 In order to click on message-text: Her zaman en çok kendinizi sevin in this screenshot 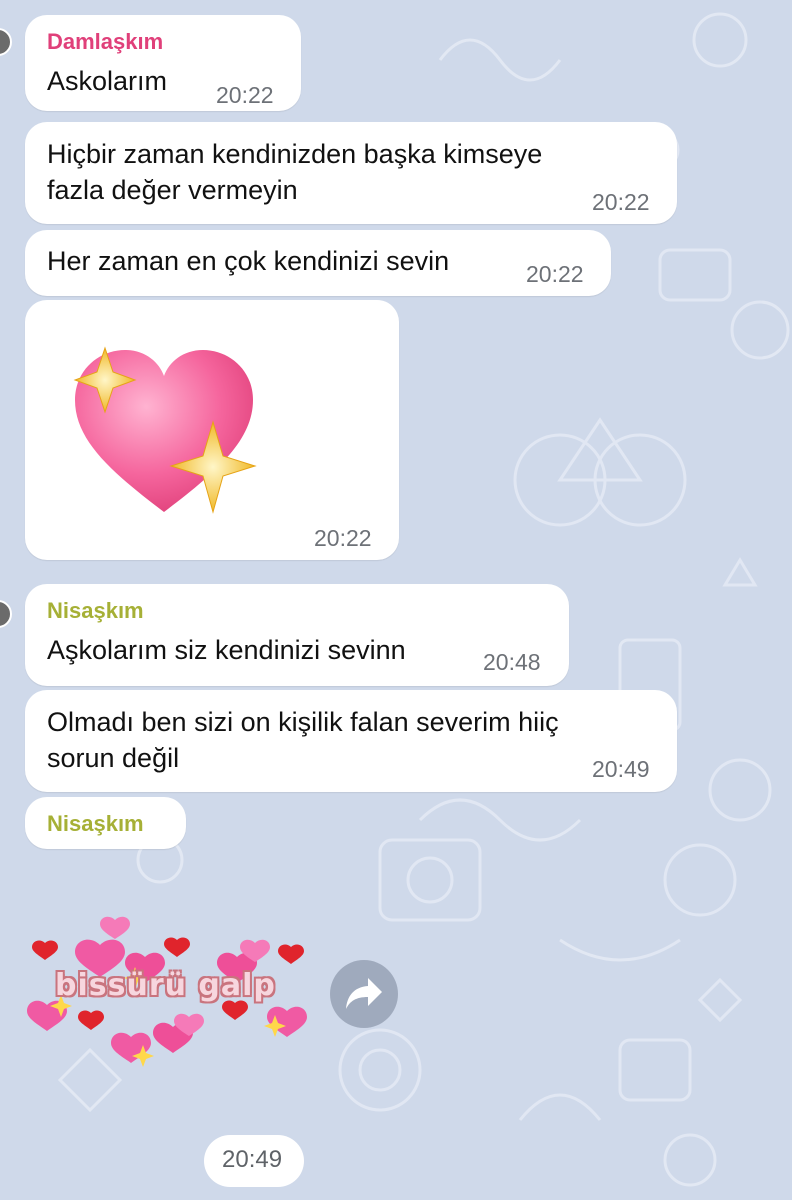, I will do `click(248, 261)`.